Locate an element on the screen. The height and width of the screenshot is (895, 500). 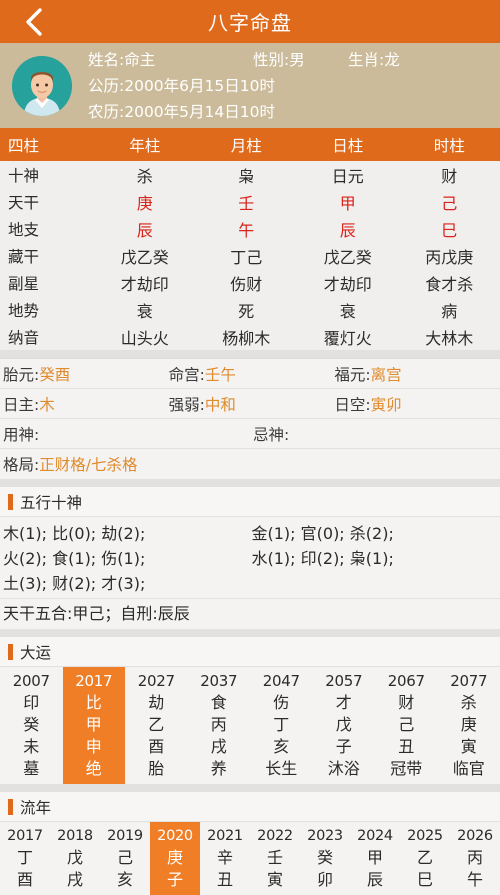
dayun-year: 2057 is located at coordinates (343, 681).